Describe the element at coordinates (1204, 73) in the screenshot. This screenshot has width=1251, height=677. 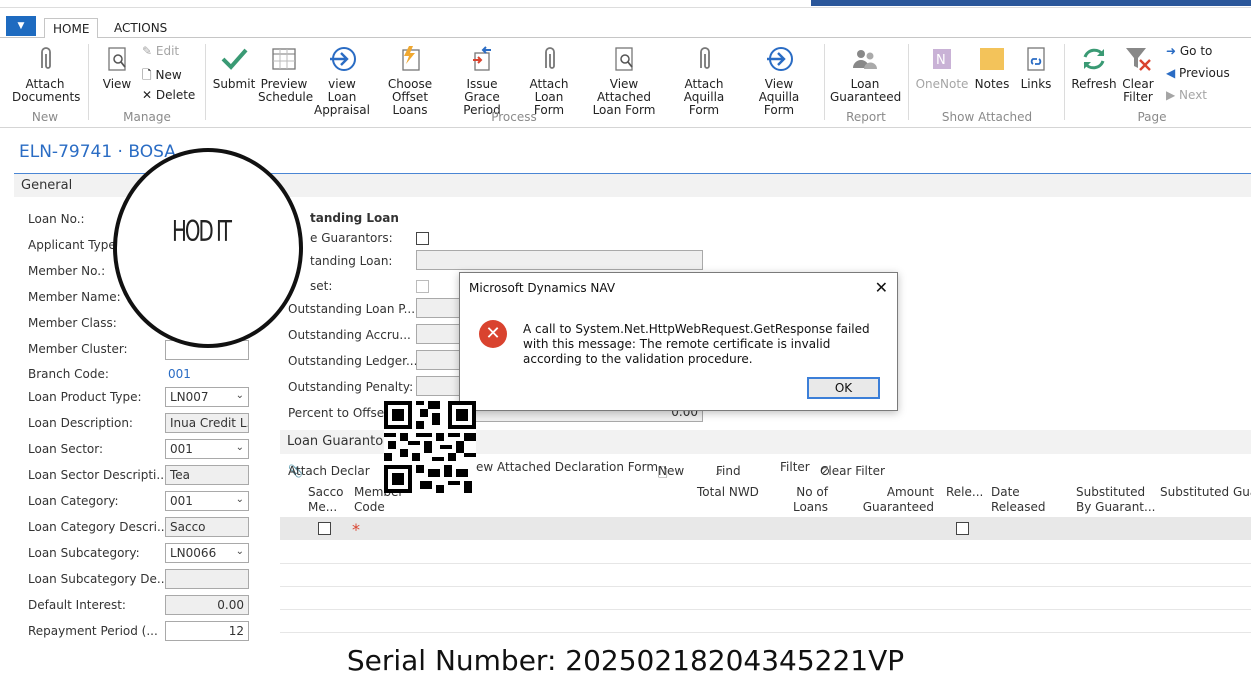
I see `previous-label: Previous` at that location.